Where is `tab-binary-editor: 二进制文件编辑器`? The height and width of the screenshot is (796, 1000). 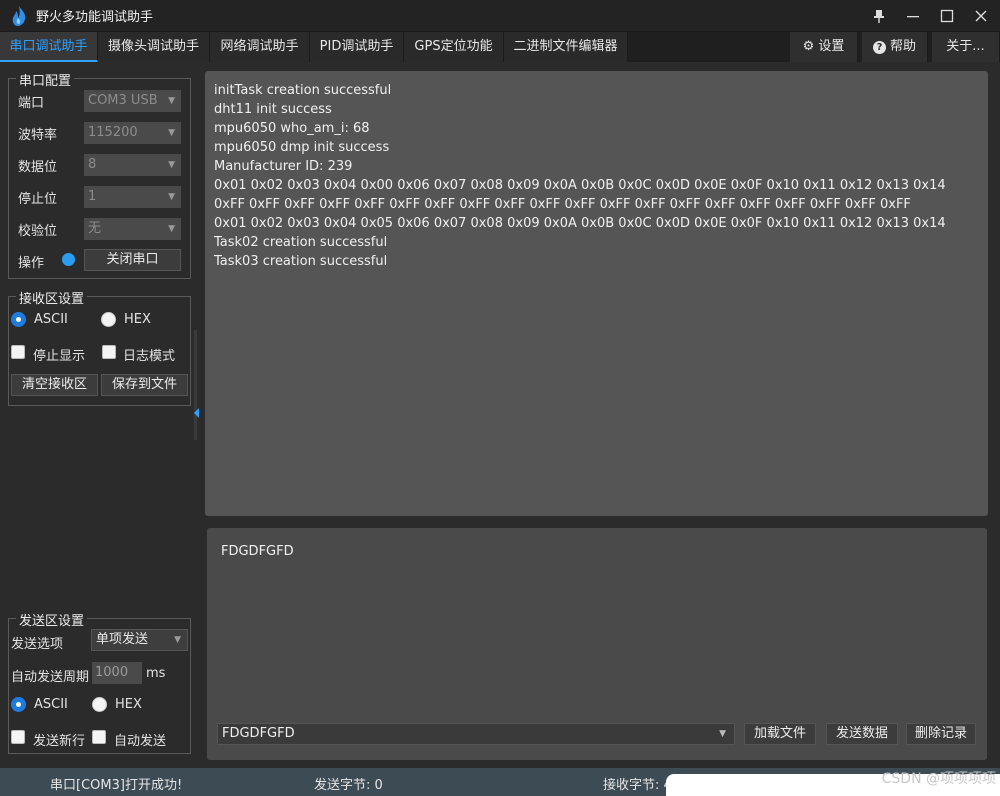 tab-binary-editor: 二进制文件编辑器 is located at coordinates (566, 47).